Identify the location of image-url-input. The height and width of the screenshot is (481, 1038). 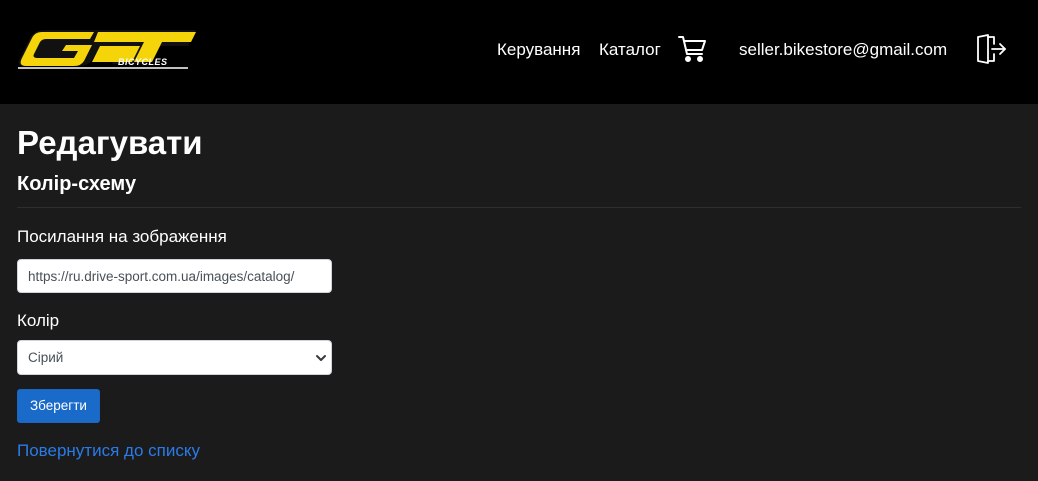
(174, 276).